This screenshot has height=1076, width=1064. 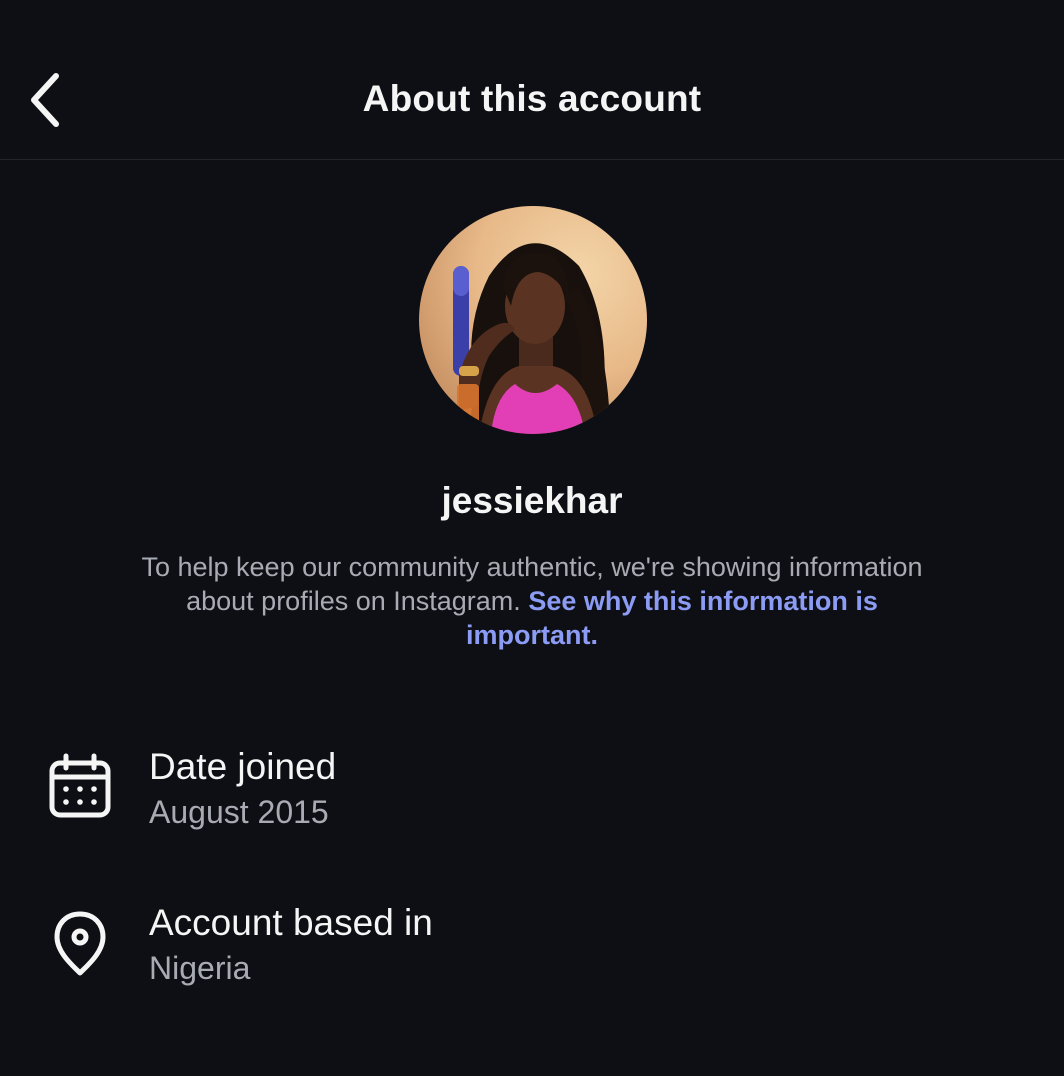 What do you see at coordinates (291, 922) in the screenshot?
I see `account-based-in-label: Account based in` at bounding box center [291, 922].